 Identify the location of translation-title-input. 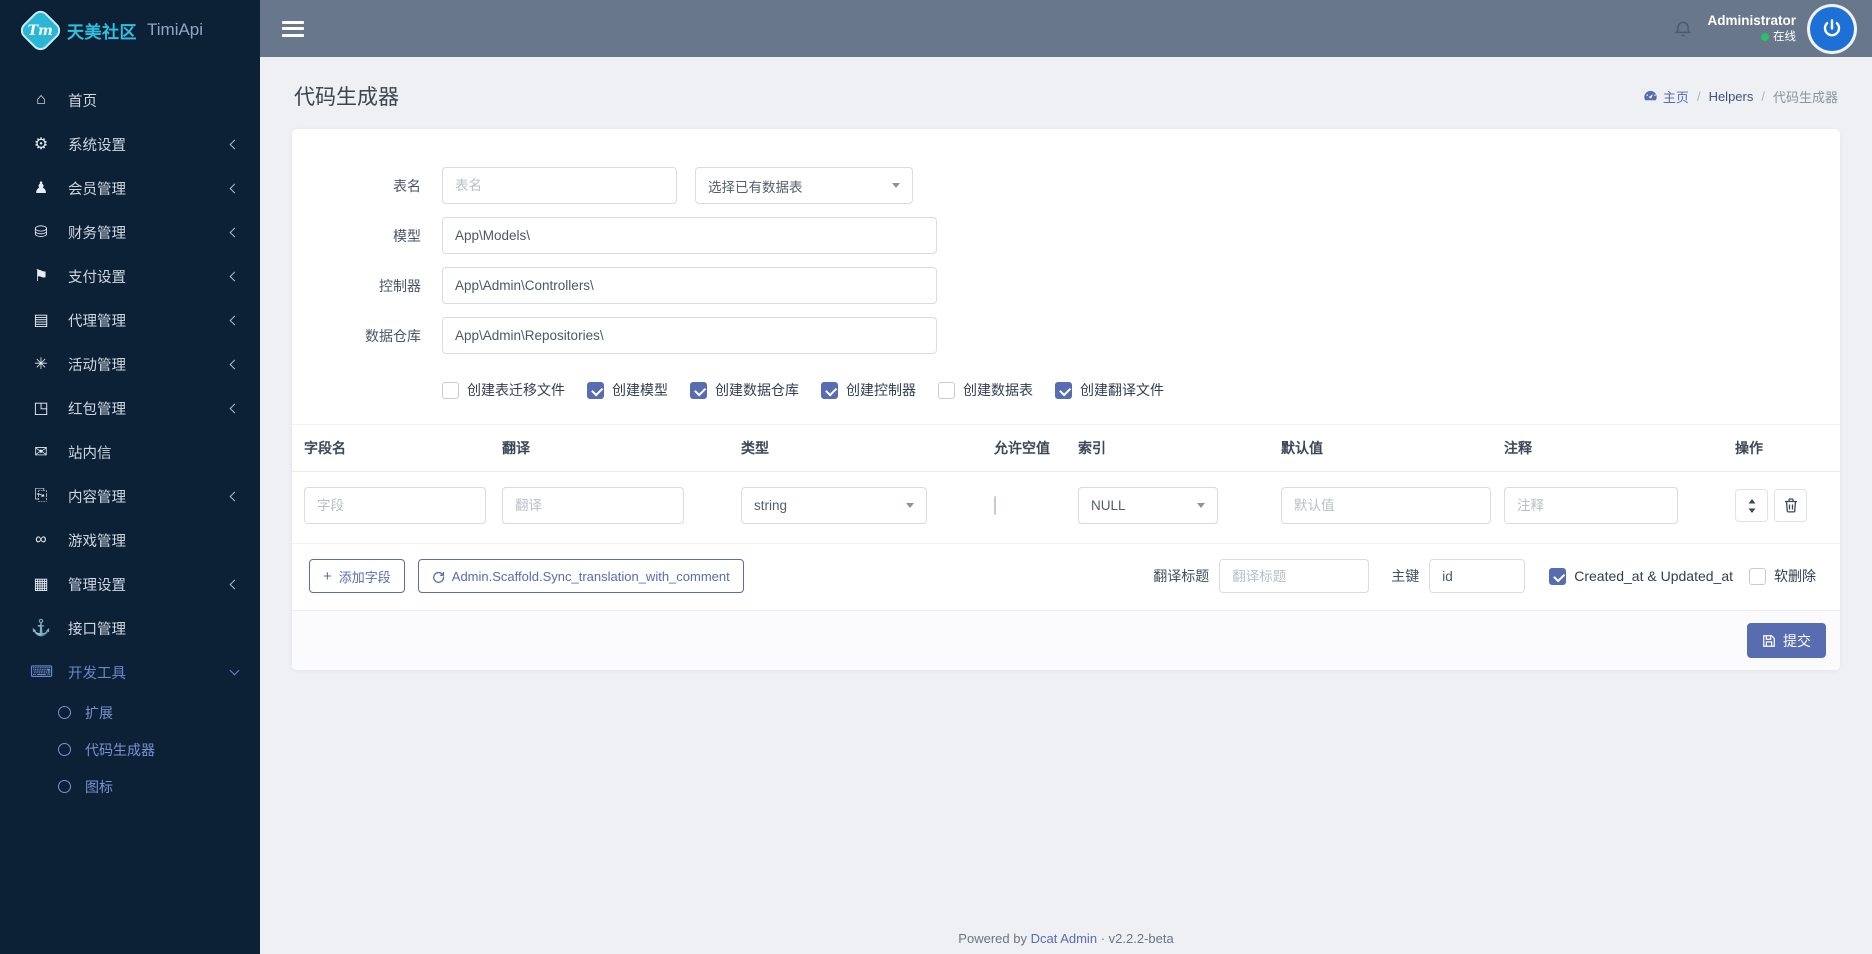
(1294, 576).